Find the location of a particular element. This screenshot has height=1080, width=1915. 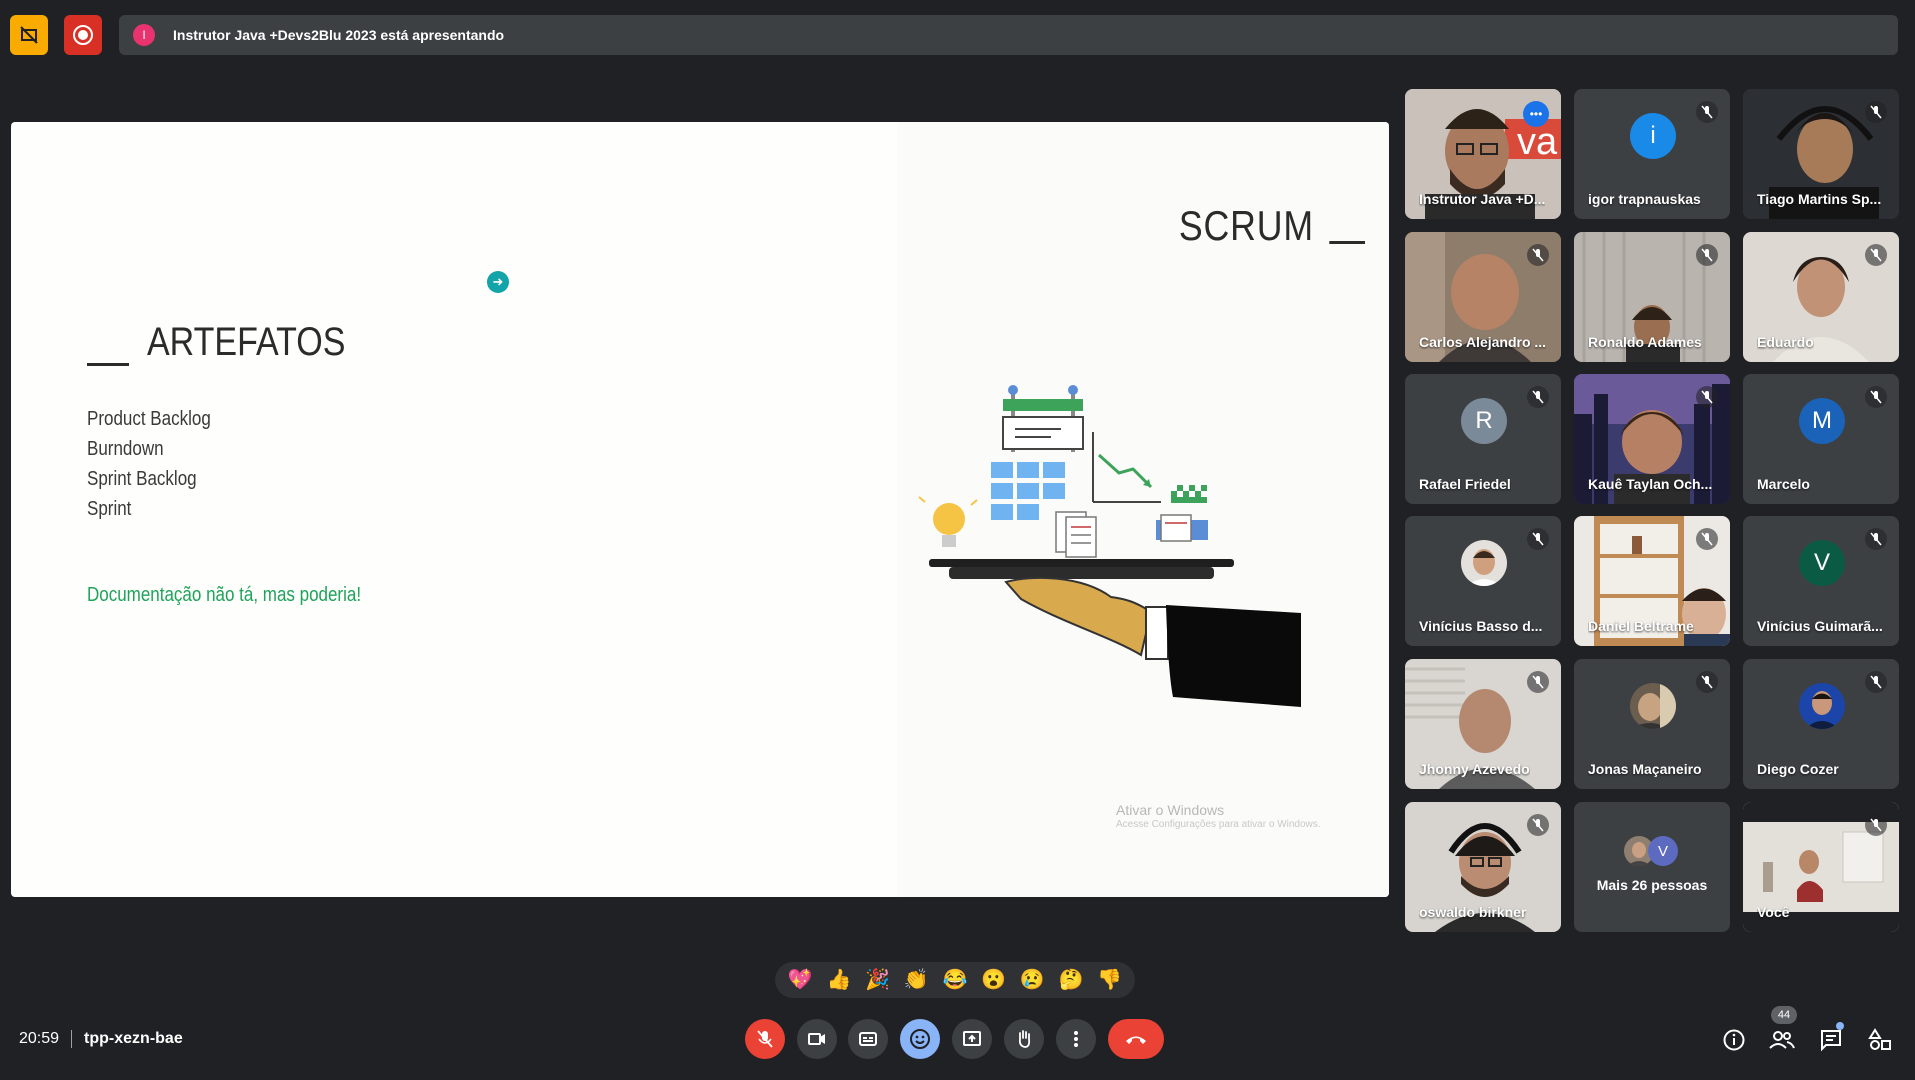

barrier-icon is located at coordinates (1043, 418).